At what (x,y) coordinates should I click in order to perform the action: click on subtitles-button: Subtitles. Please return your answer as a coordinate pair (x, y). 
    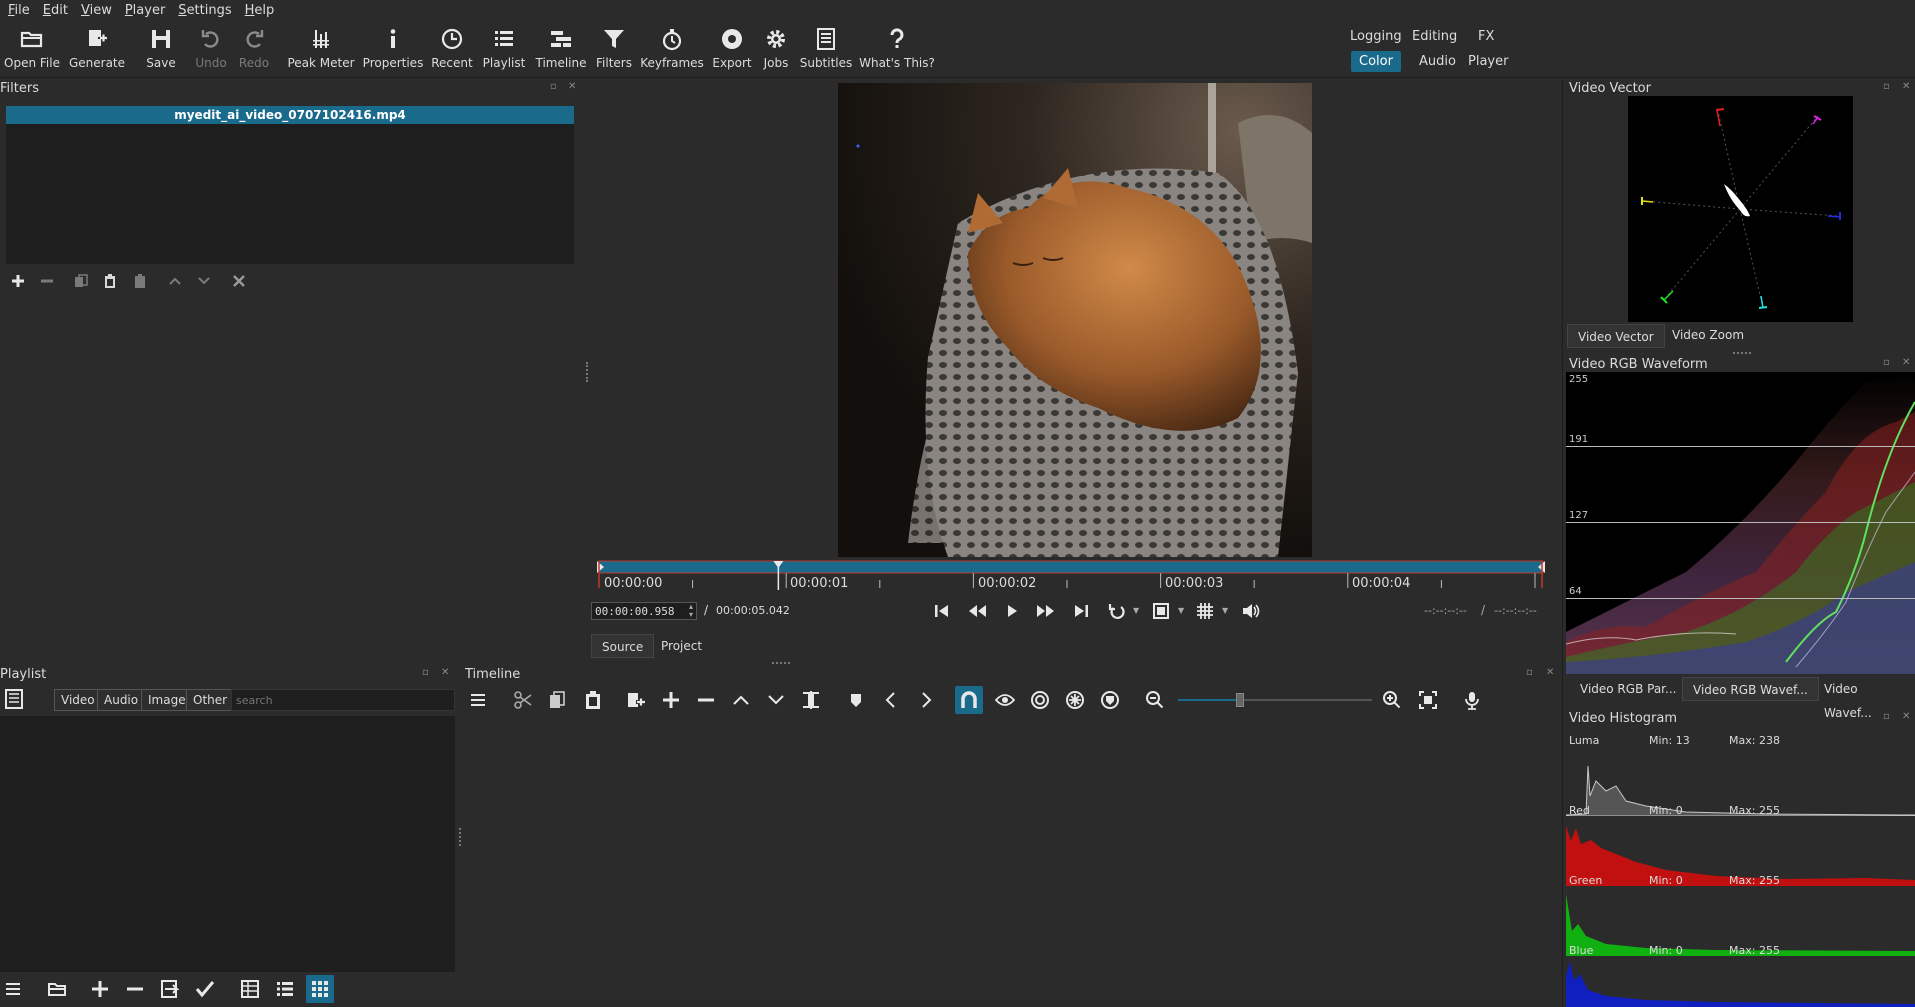
    Looking at the image, I should click on (826, 48).